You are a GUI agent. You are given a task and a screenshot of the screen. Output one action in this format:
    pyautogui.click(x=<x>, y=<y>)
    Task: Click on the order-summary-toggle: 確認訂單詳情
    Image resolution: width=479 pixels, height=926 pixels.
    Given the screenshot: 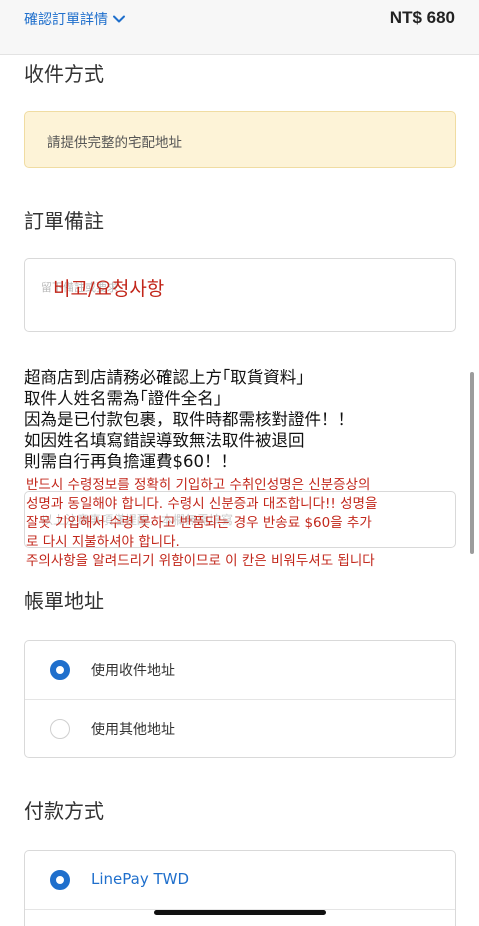 What is the action you would take?
    pyautogui.click(x=75, y=19)
    